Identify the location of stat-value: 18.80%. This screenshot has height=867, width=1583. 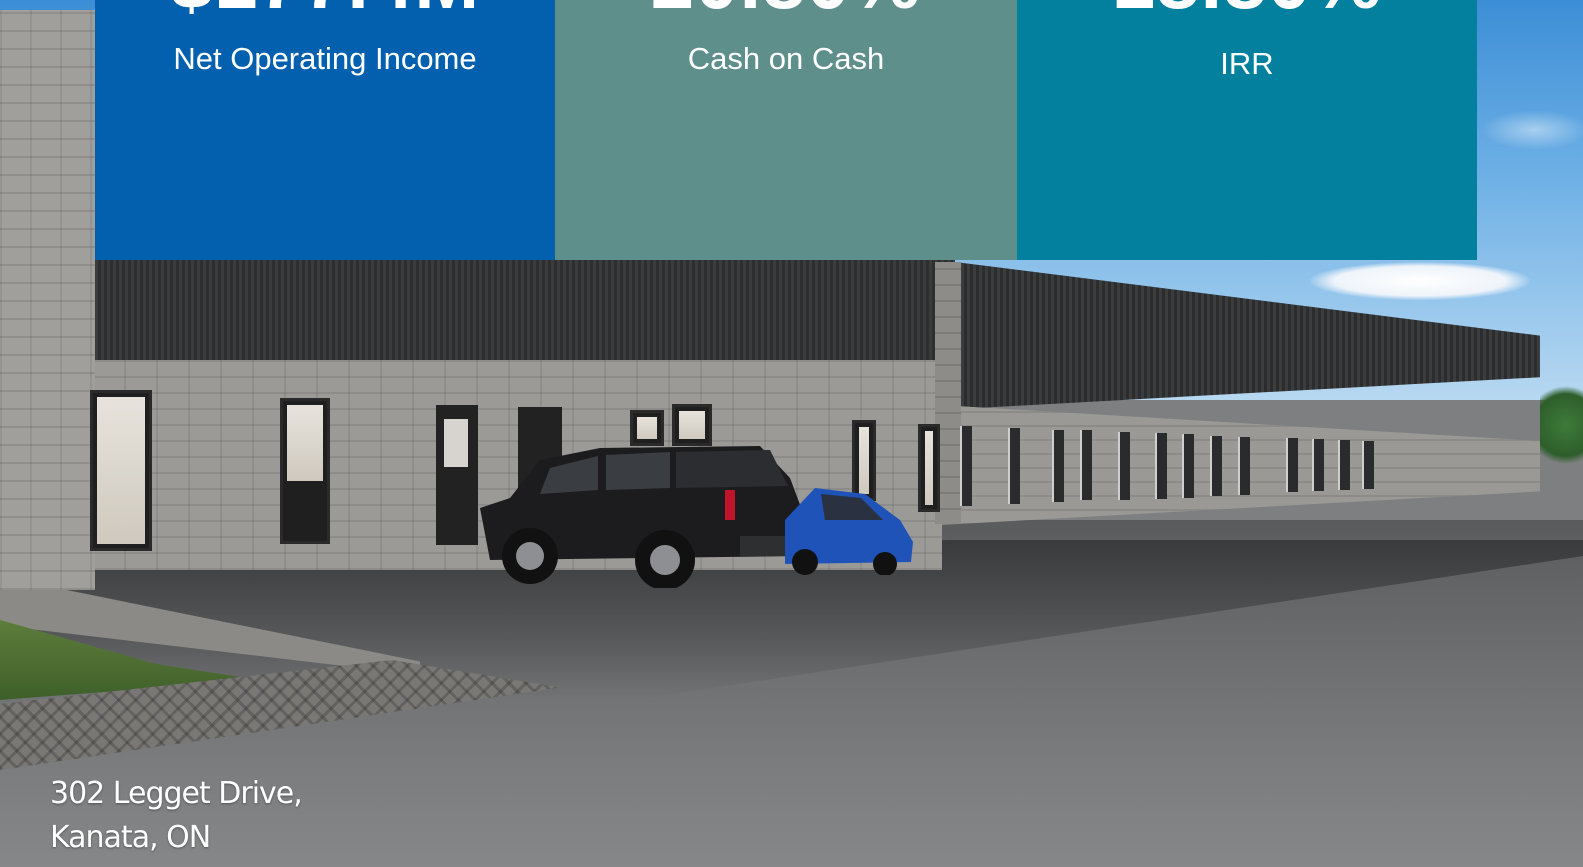
(1247, 10).